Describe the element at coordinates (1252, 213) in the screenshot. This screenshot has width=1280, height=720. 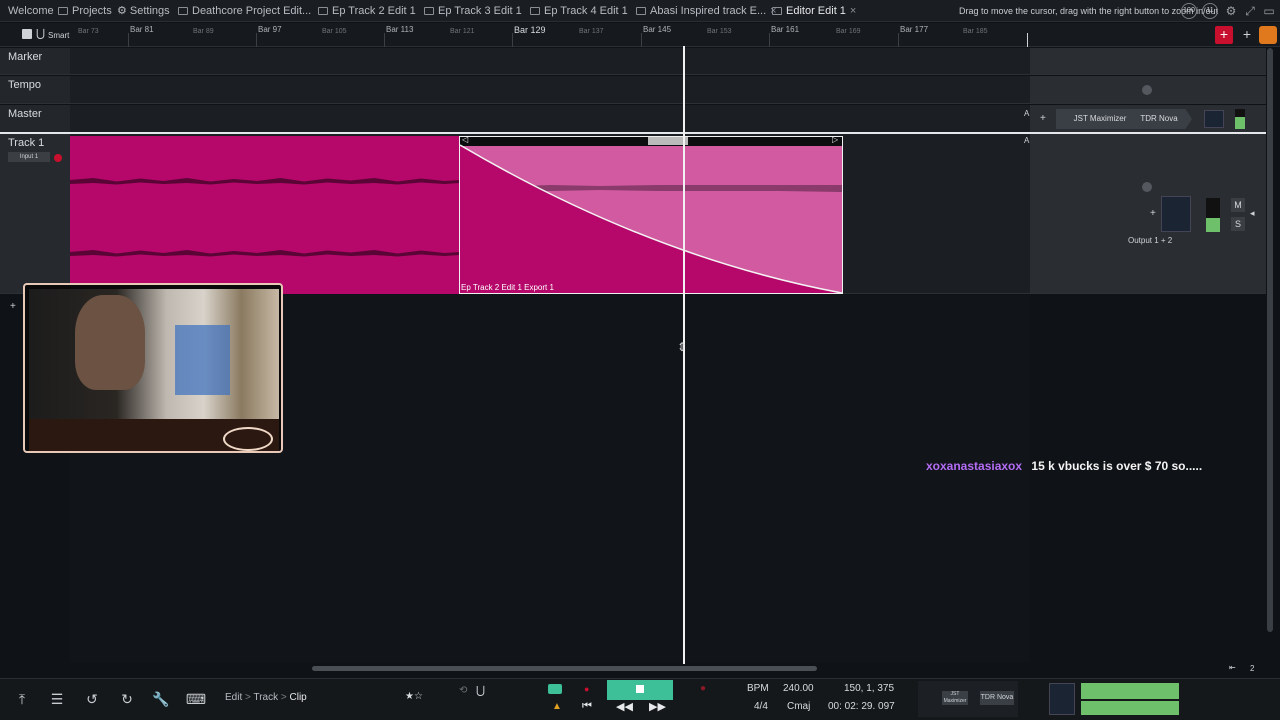
I see `speaker-icon: ◂` at that location.